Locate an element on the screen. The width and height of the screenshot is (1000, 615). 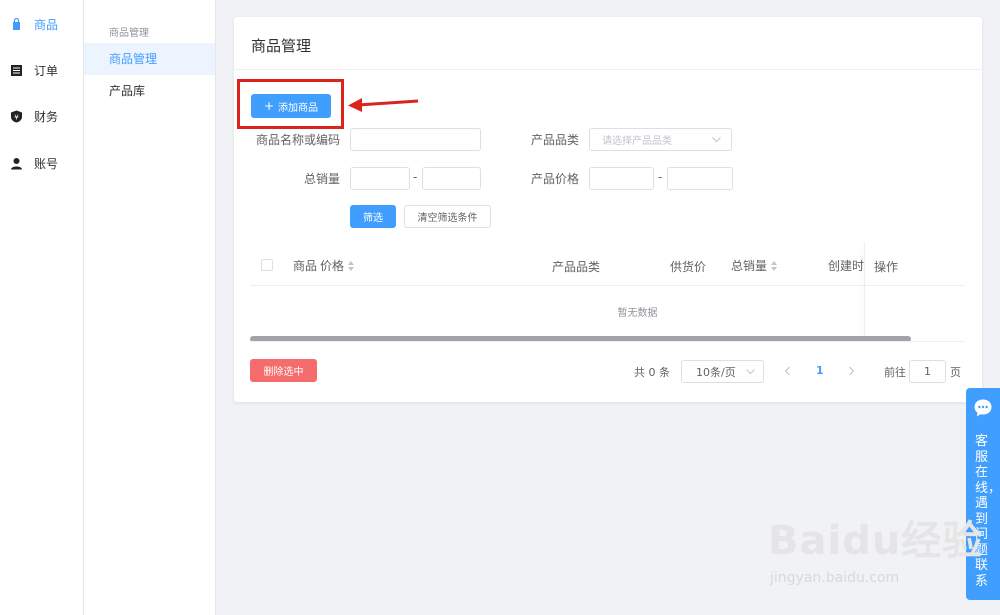
divider is located at coordinates (608, 69).